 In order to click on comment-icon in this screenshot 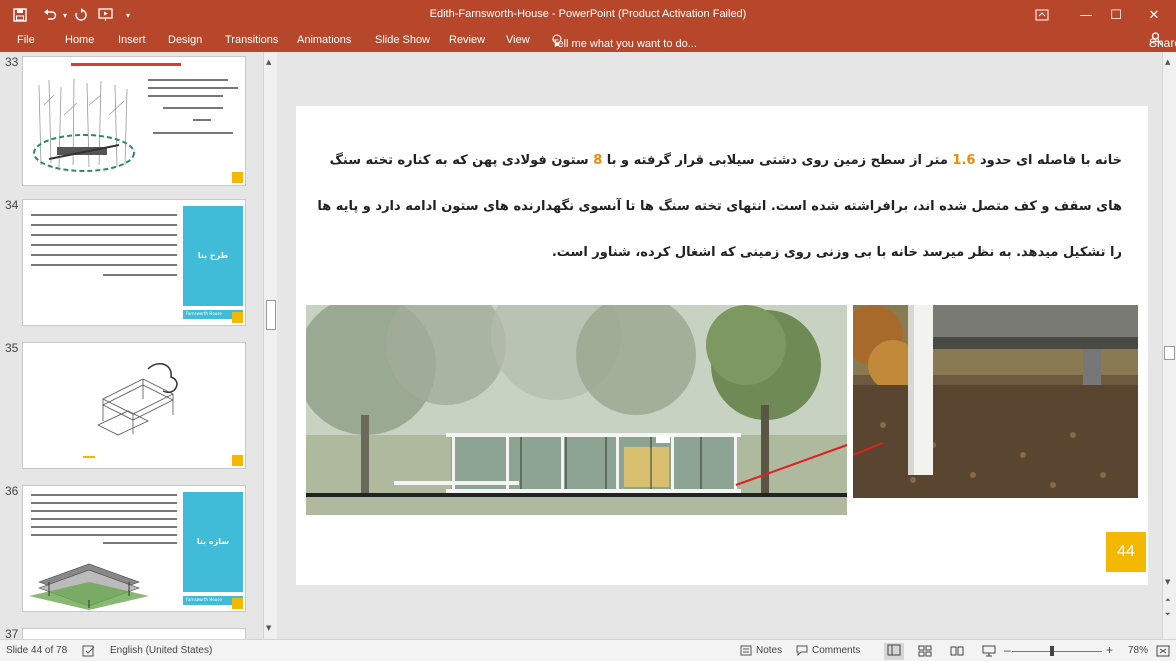, I will do `click(802, 650)`.